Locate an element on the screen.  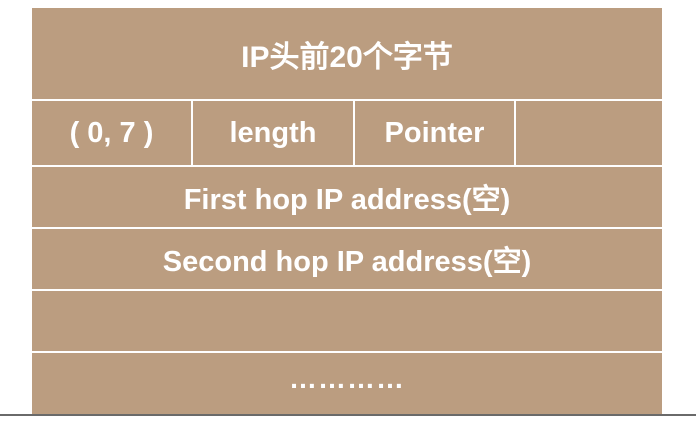
option-type-label: ( 0, 7 ) is located at coordinates (111, 132).